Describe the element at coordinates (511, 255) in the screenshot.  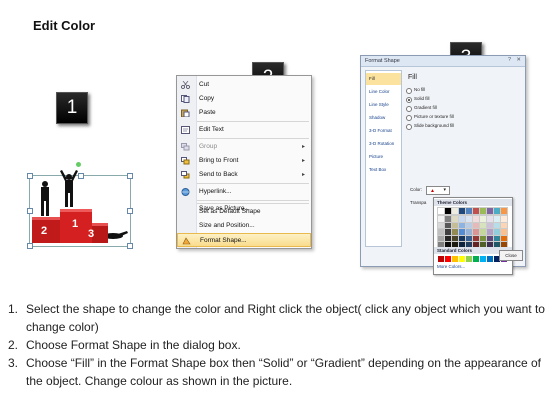
I see `close-button: Close` at that location.